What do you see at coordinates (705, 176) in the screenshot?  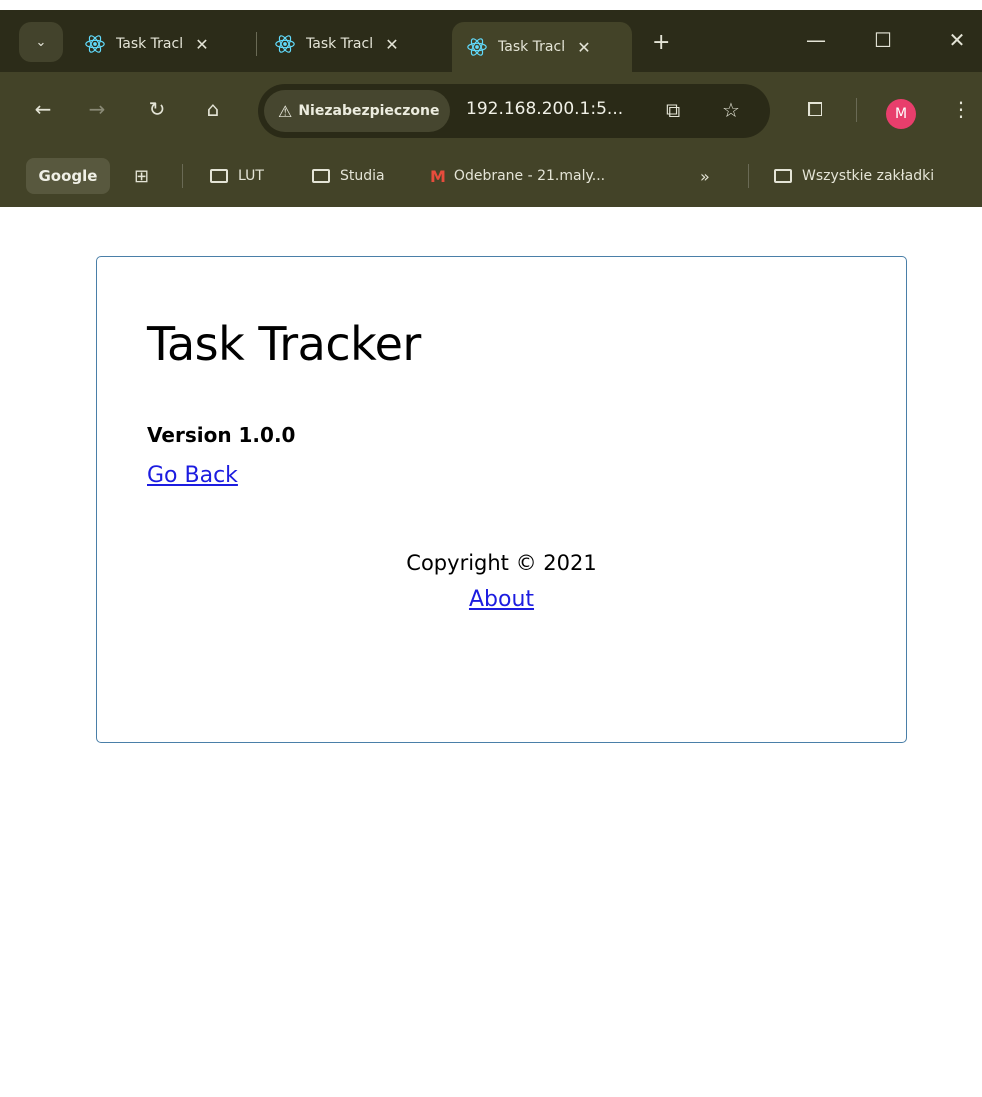 I see `bookmarks-overflow-button: »` at bounding box center [705, 176].